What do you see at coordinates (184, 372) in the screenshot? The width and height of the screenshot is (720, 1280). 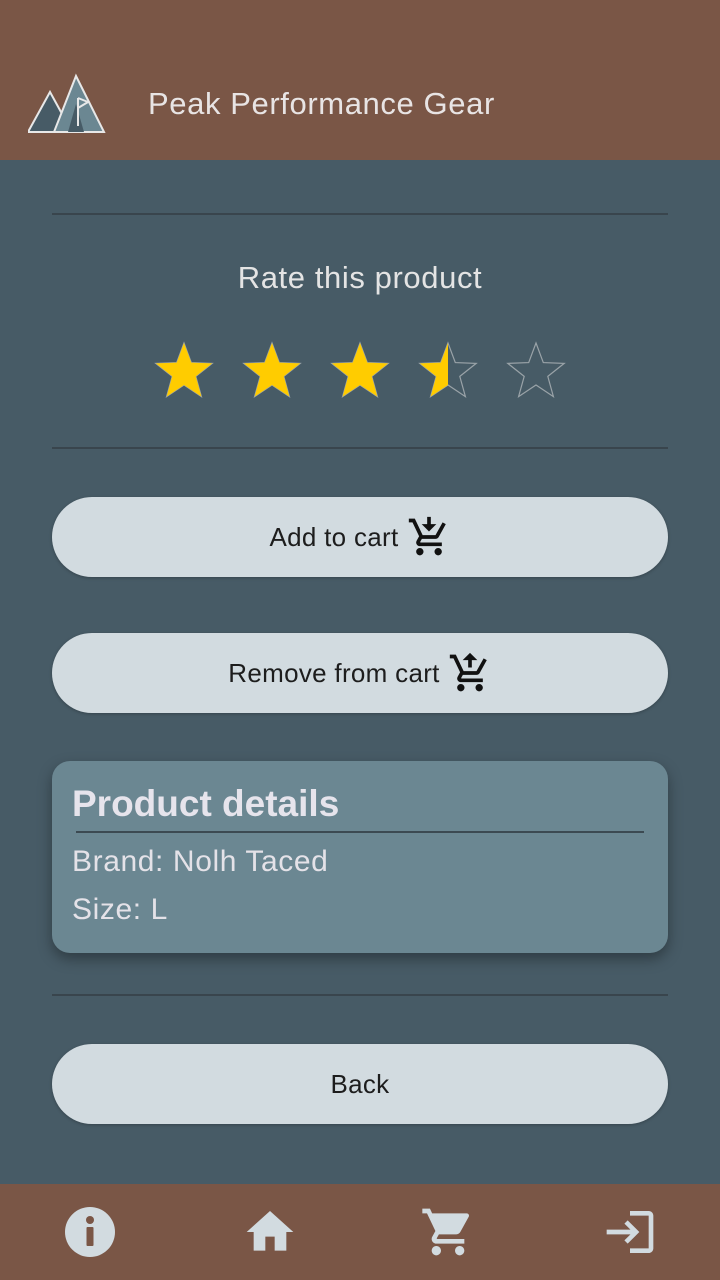 I see `star-1-icon` at bounding box center [184, 372].